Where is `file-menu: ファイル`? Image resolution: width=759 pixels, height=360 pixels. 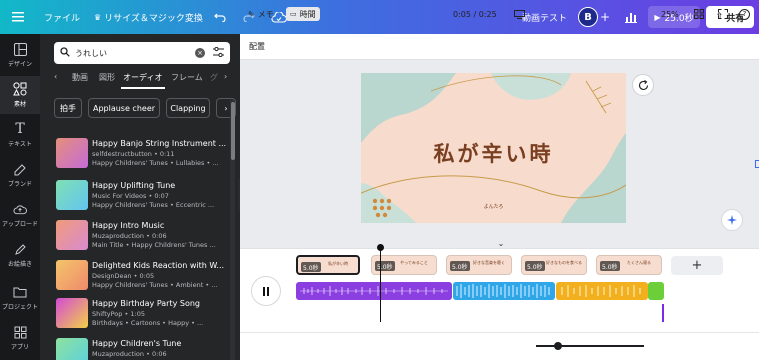 file-menu: ファイル is located at coordinates (62, 17).